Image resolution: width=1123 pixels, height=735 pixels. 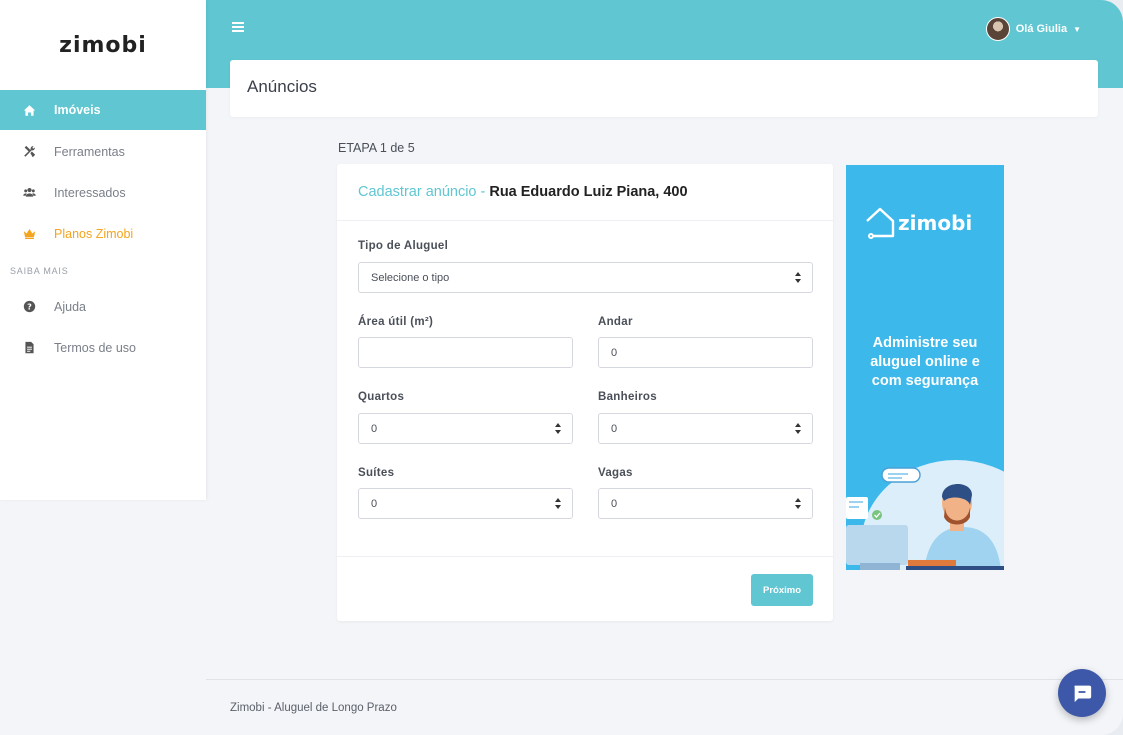 What do you see at coordinates (29, 234) in the screenshot?
I see `crown-icon` at bounding box center [29, 234].